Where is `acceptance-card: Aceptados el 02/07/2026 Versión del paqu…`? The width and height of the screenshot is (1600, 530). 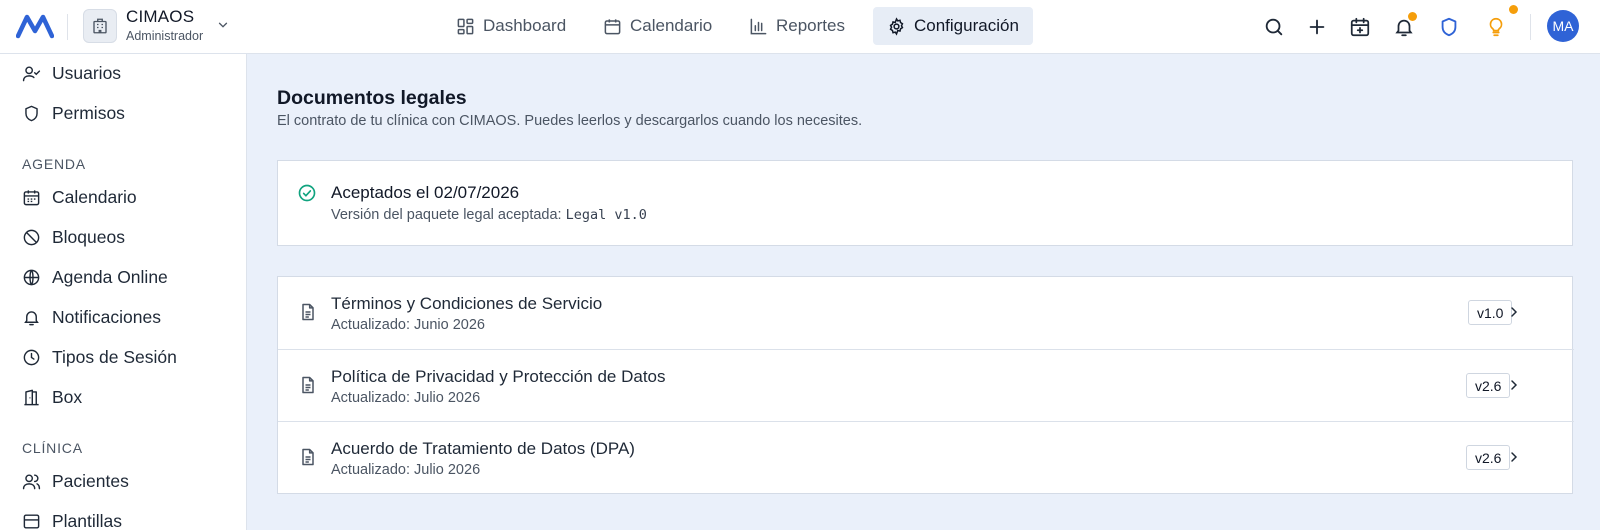 acceptance-card: Aceptados el 02/07/2026 Versión del paqu… is located at coordinates (925, 203).